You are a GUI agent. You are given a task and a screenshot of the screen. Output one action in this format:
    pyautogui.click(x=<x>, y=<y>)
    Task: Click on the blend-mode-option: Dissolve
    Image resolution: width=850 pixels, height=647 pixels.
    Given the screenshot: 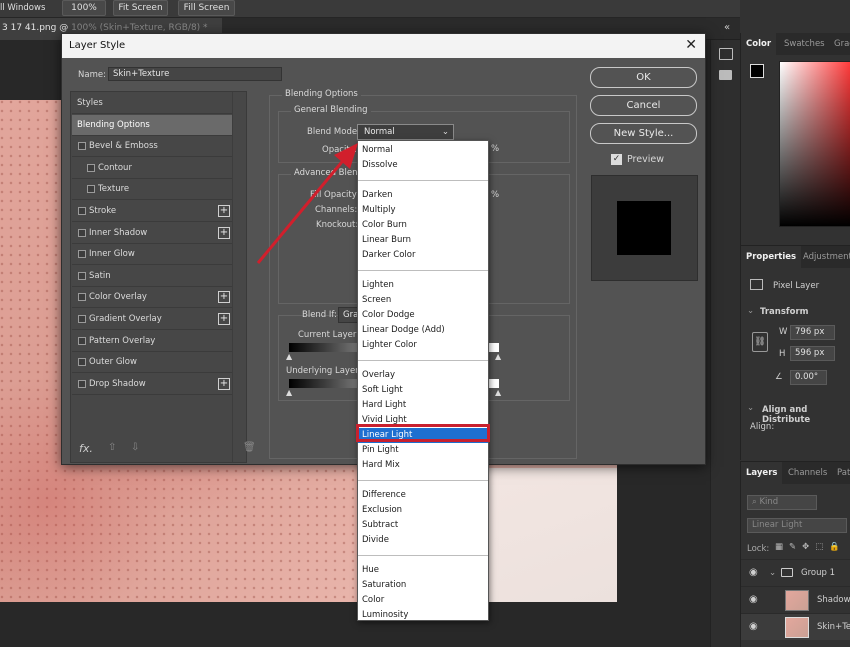 What is the action you would take?
    pyautogui.click(x=423, y=165)
    